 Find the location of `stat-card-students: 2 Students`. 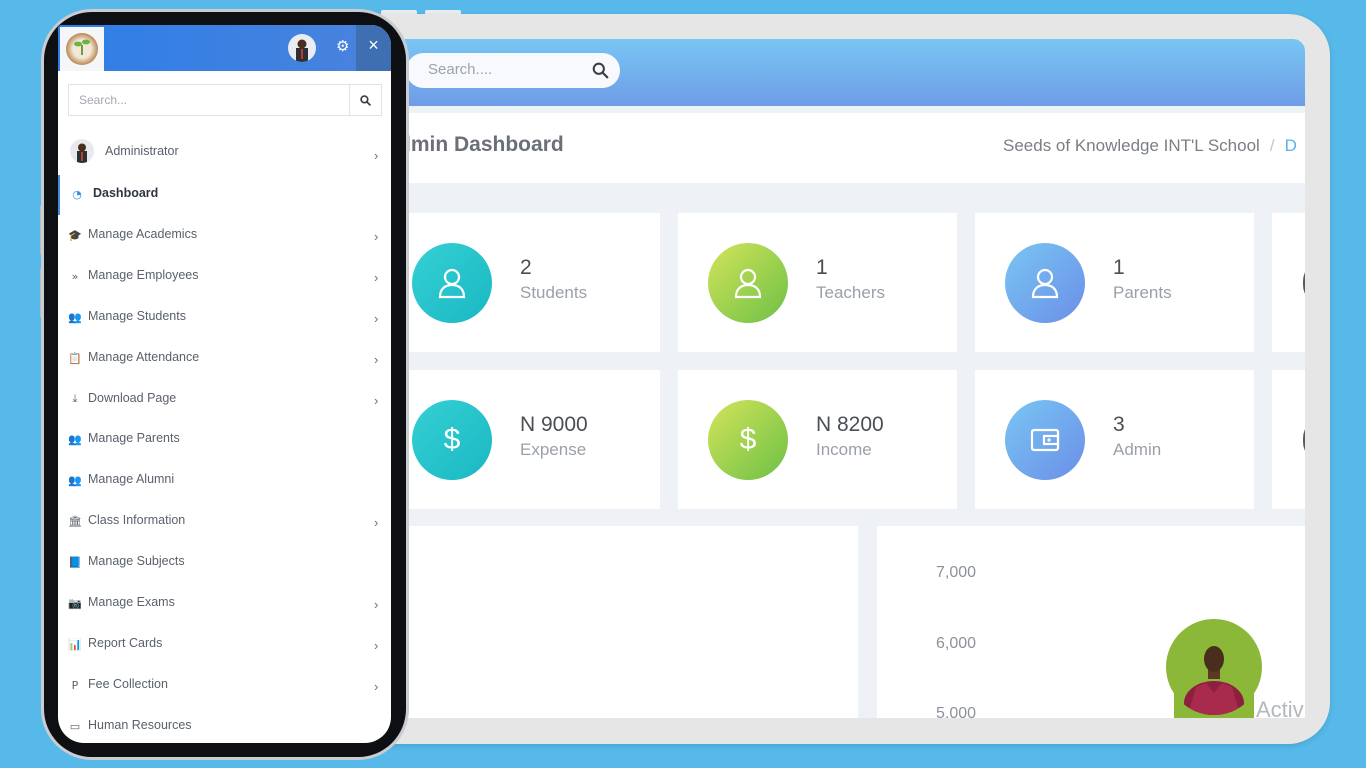

stat-card-students: 2 Students is located at coordinates (532, 282).